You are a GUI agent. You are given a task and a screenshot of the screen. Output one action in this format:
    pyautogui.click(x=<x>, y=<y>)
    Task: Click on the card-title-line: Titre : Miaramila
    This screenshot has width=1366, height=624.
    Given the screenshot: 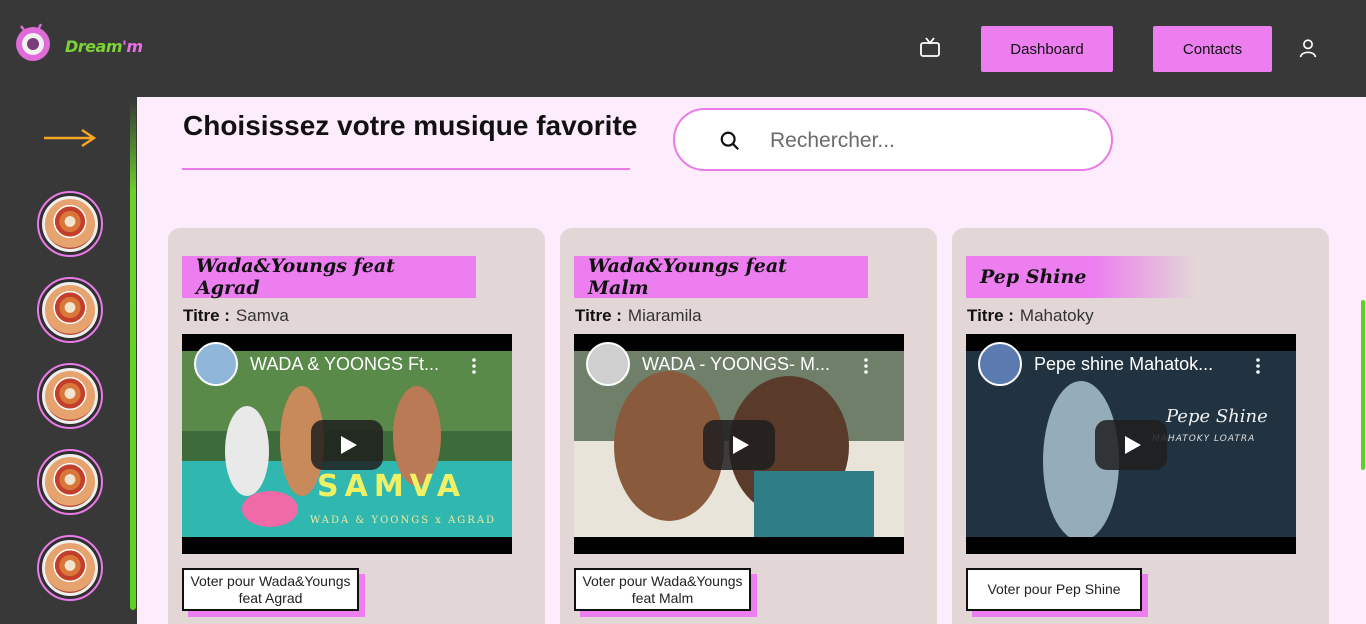 What is the action you would take?
    pyautogui.click(x=638, y=316)
    